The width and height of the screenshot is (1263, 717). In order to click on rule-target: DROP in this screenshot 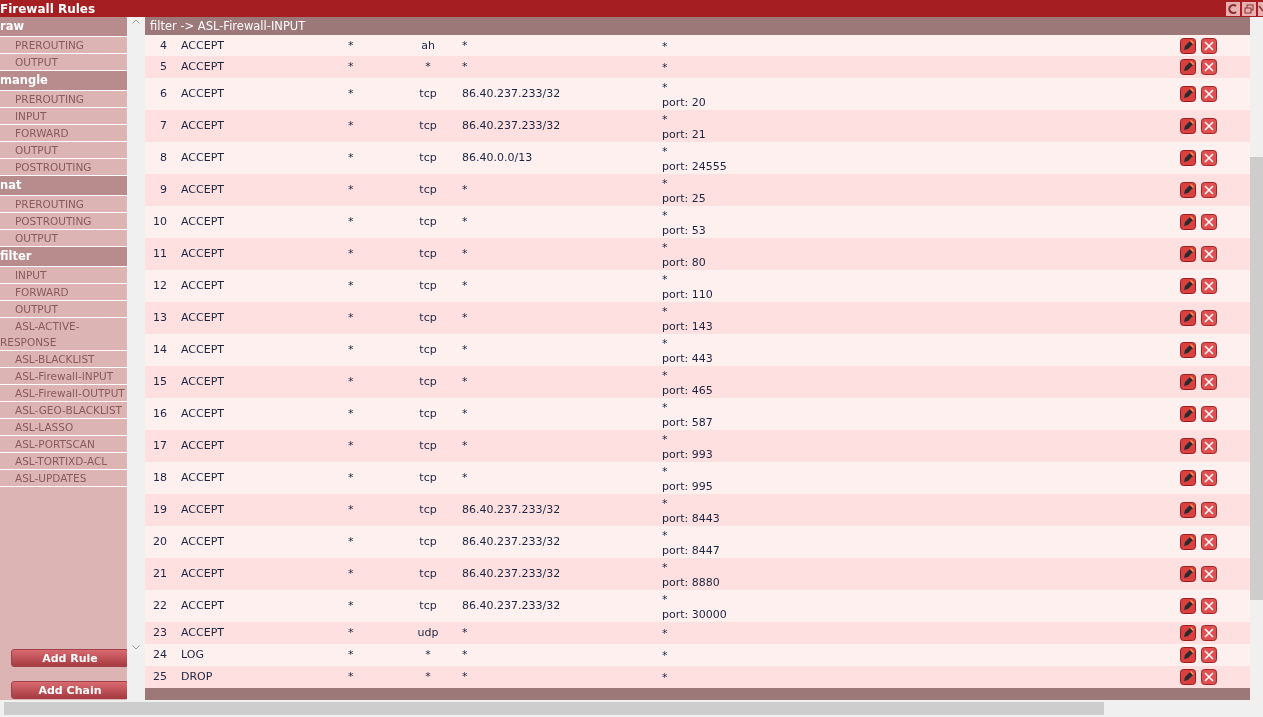, I will do `click(197, 677)`.